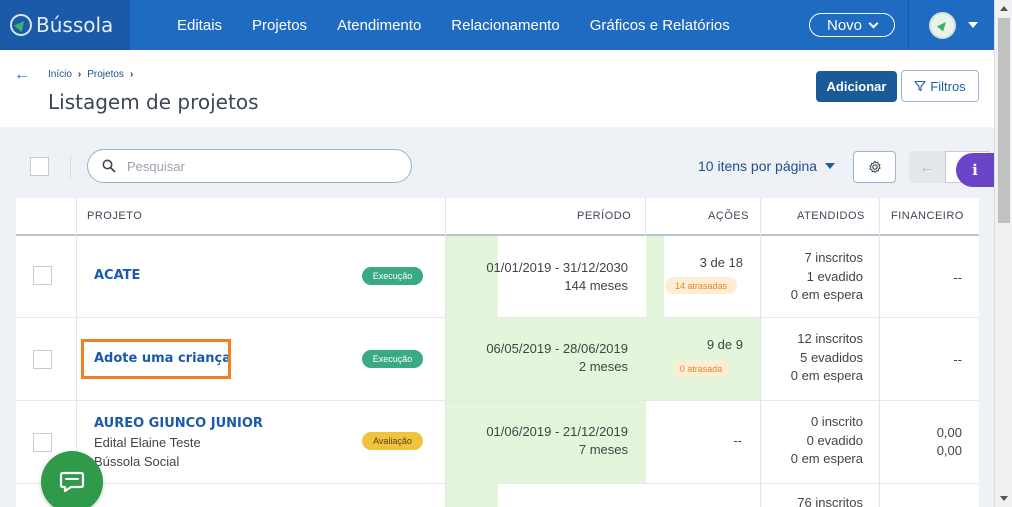 This screenshot has height=507, width=1012. I want to click on toolbar-divider, so click(70, 167).